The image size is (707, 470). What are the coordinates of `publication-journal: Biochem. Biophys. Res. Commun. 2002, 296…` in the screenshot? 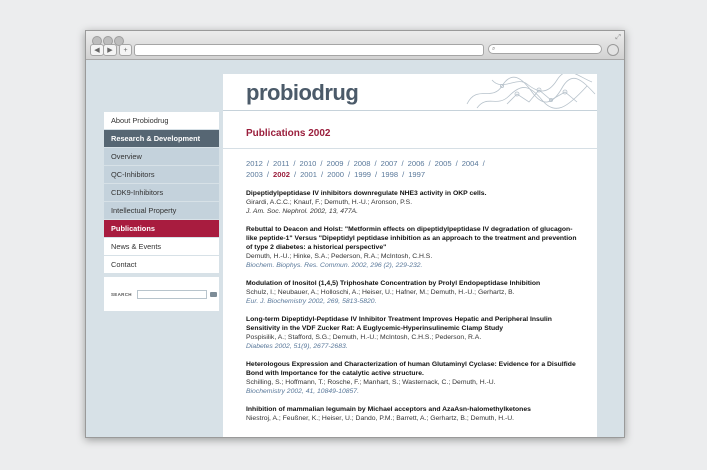 It's located at (414, 265).